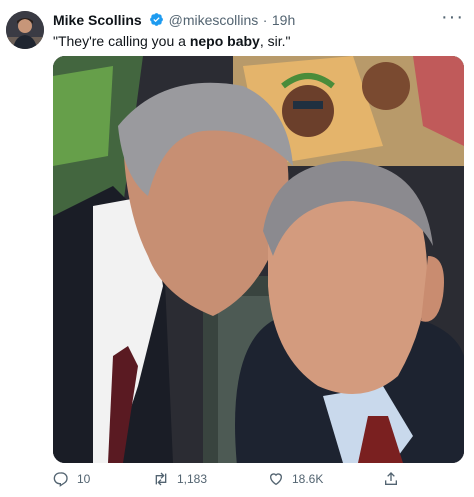 Image resolution: width=474 pixels, height=497 pixels. What do you see at coordinates (84, 479) in the screenshot?
I see `reply-count: 10` at bounding box center [84, 479].